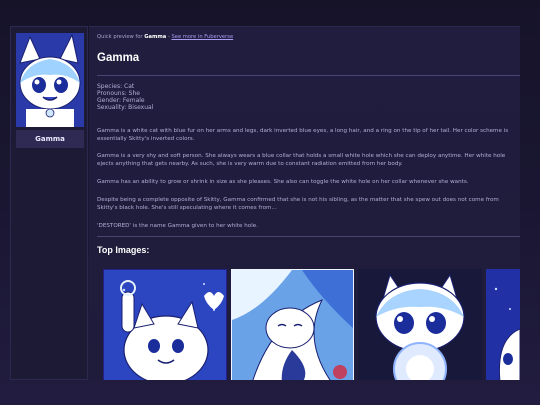 This screenshot has height=405, width=540. I want to click on gamma-art-1-icon, so click(165, 325).